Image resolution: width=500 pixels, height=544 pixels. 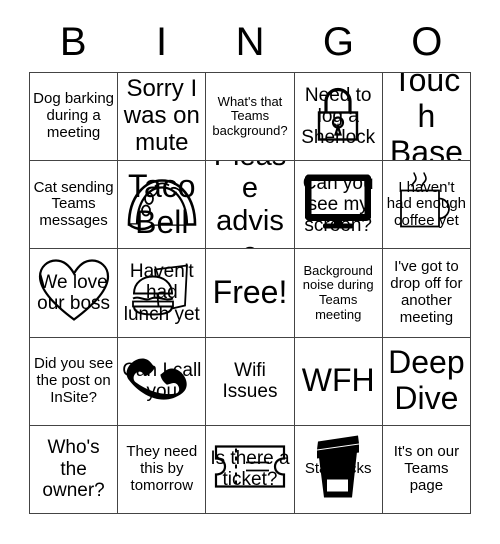 I want to click on bingo-letter-n: N, so click(x=250, y=42).